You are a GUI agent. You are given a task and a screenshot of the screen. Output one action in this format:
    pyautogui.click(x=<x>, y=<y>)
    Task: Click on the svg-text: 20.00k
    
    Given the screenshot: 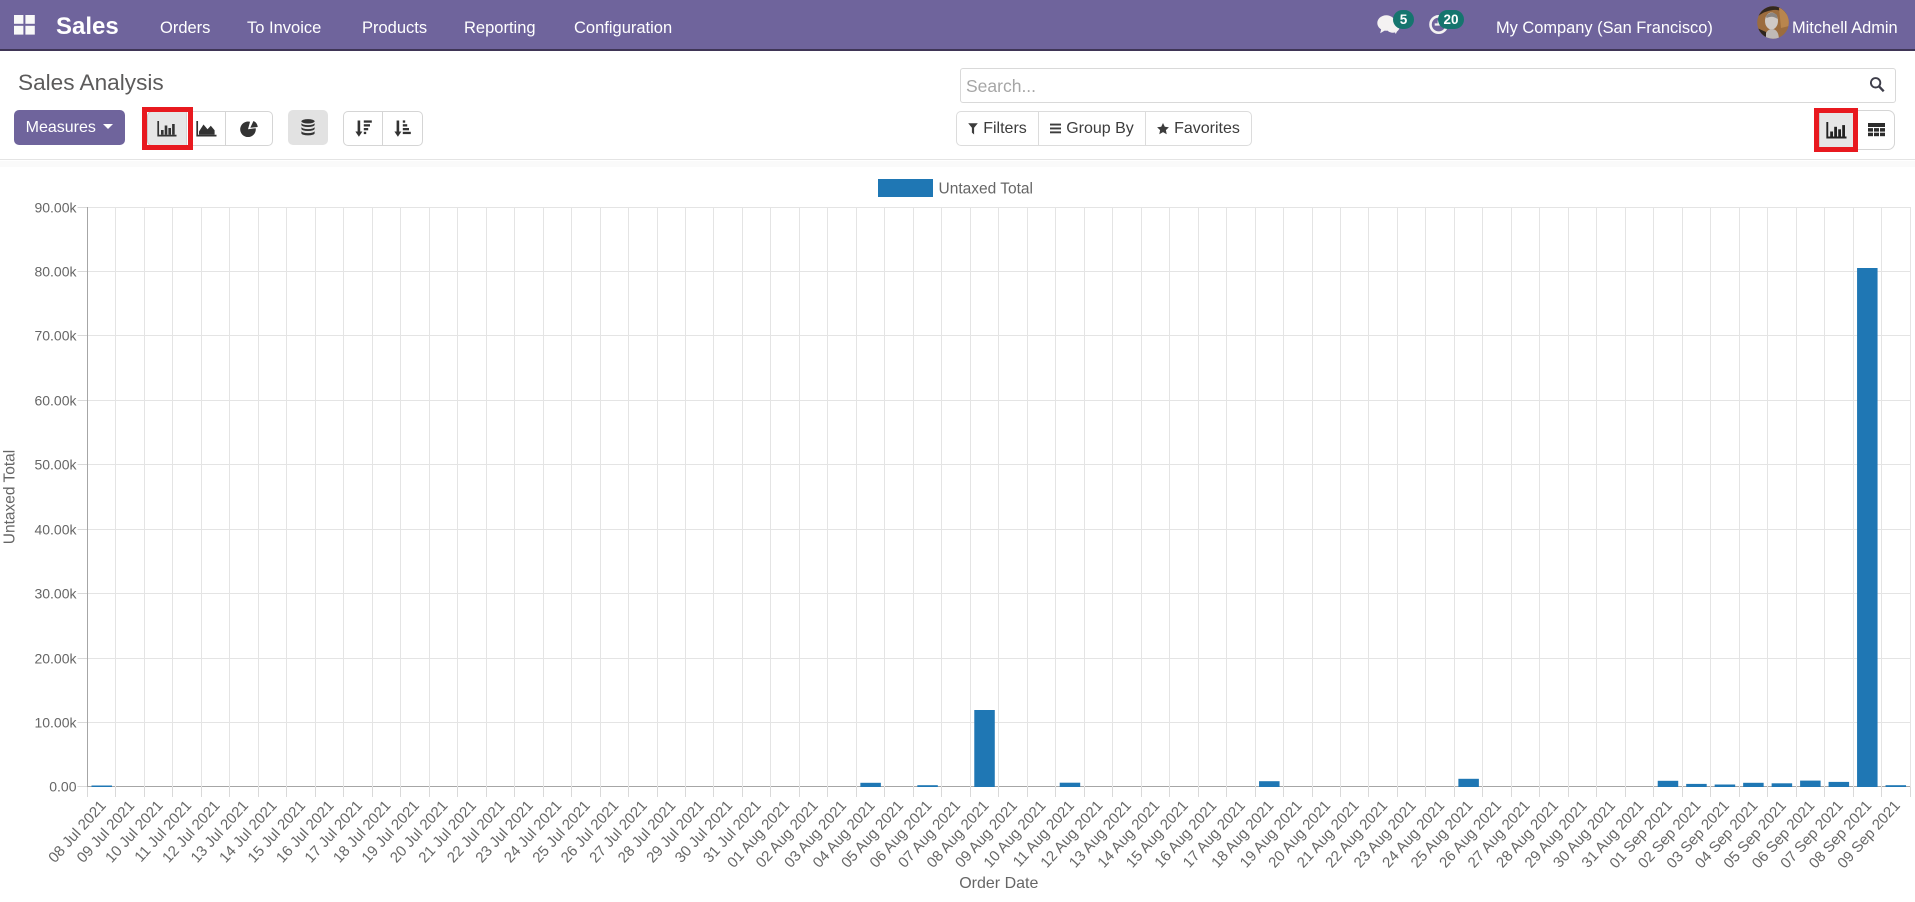 What is the action you would take?
    pyautogui.click(x=55, y=659)
    